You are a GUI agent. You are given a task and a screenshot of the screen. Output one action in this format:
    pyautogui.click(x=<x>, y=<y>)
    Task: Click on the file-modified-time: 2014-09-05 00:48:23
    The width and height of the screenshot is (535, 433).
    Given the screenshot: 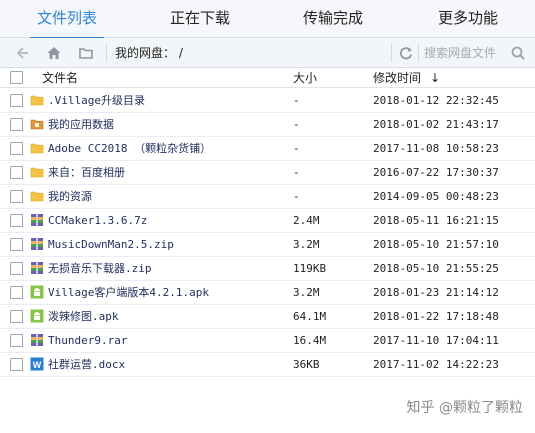 What is the action you would take?
    pyautogui.click(x=436, y=196)
    